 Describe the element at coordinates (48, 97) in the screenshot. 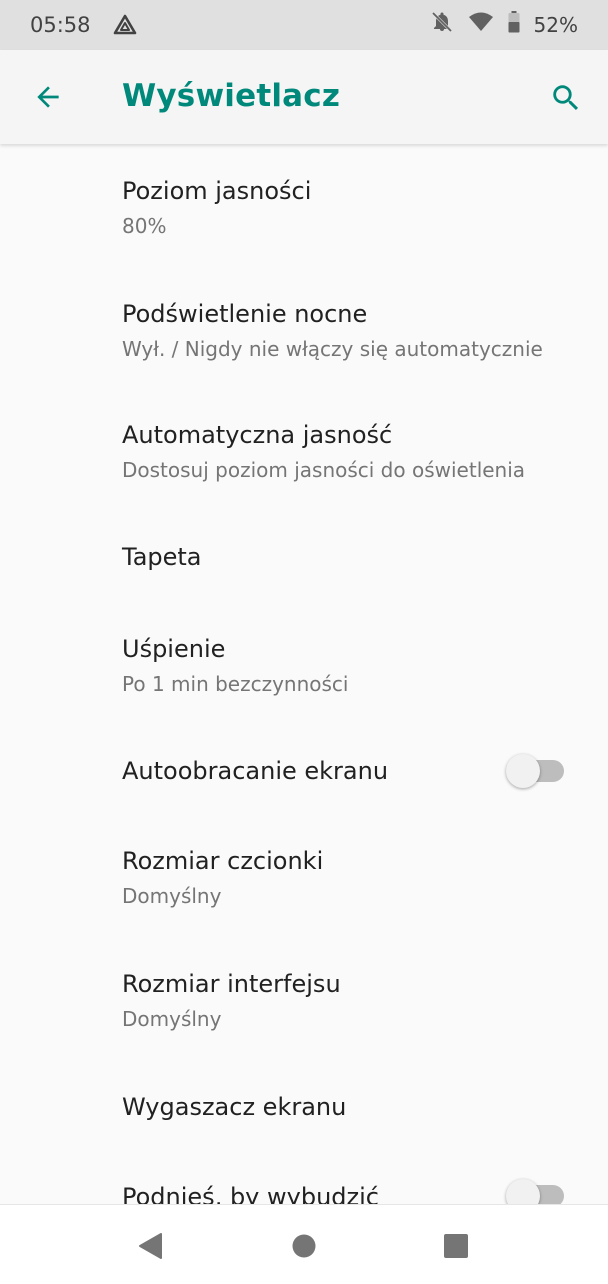

I see `arrow-back-icon` at that location.